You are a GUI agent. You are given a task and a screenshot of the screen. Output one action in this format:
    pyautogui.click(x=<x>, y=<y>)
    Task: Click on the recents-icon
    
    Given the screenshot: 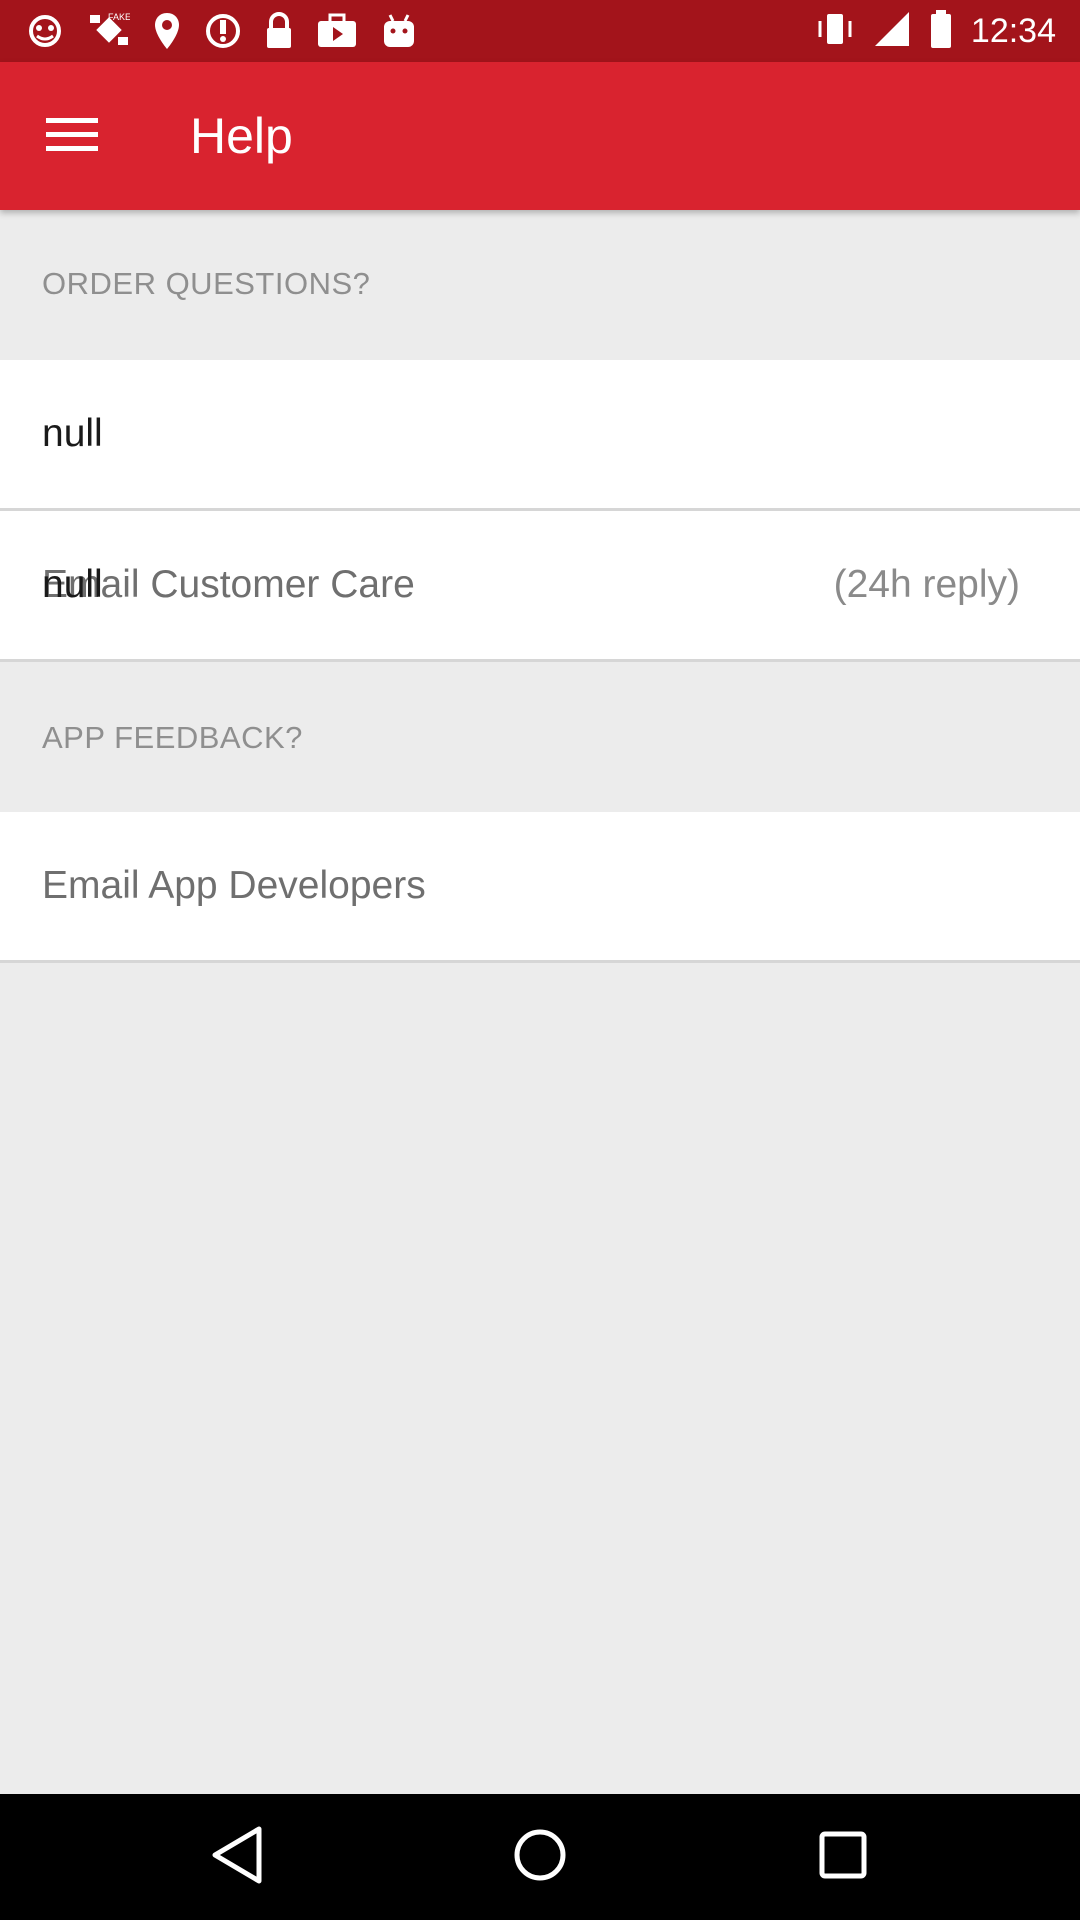 What is the action you would take?
    pyautogui.click(x=843, y=1857)
    